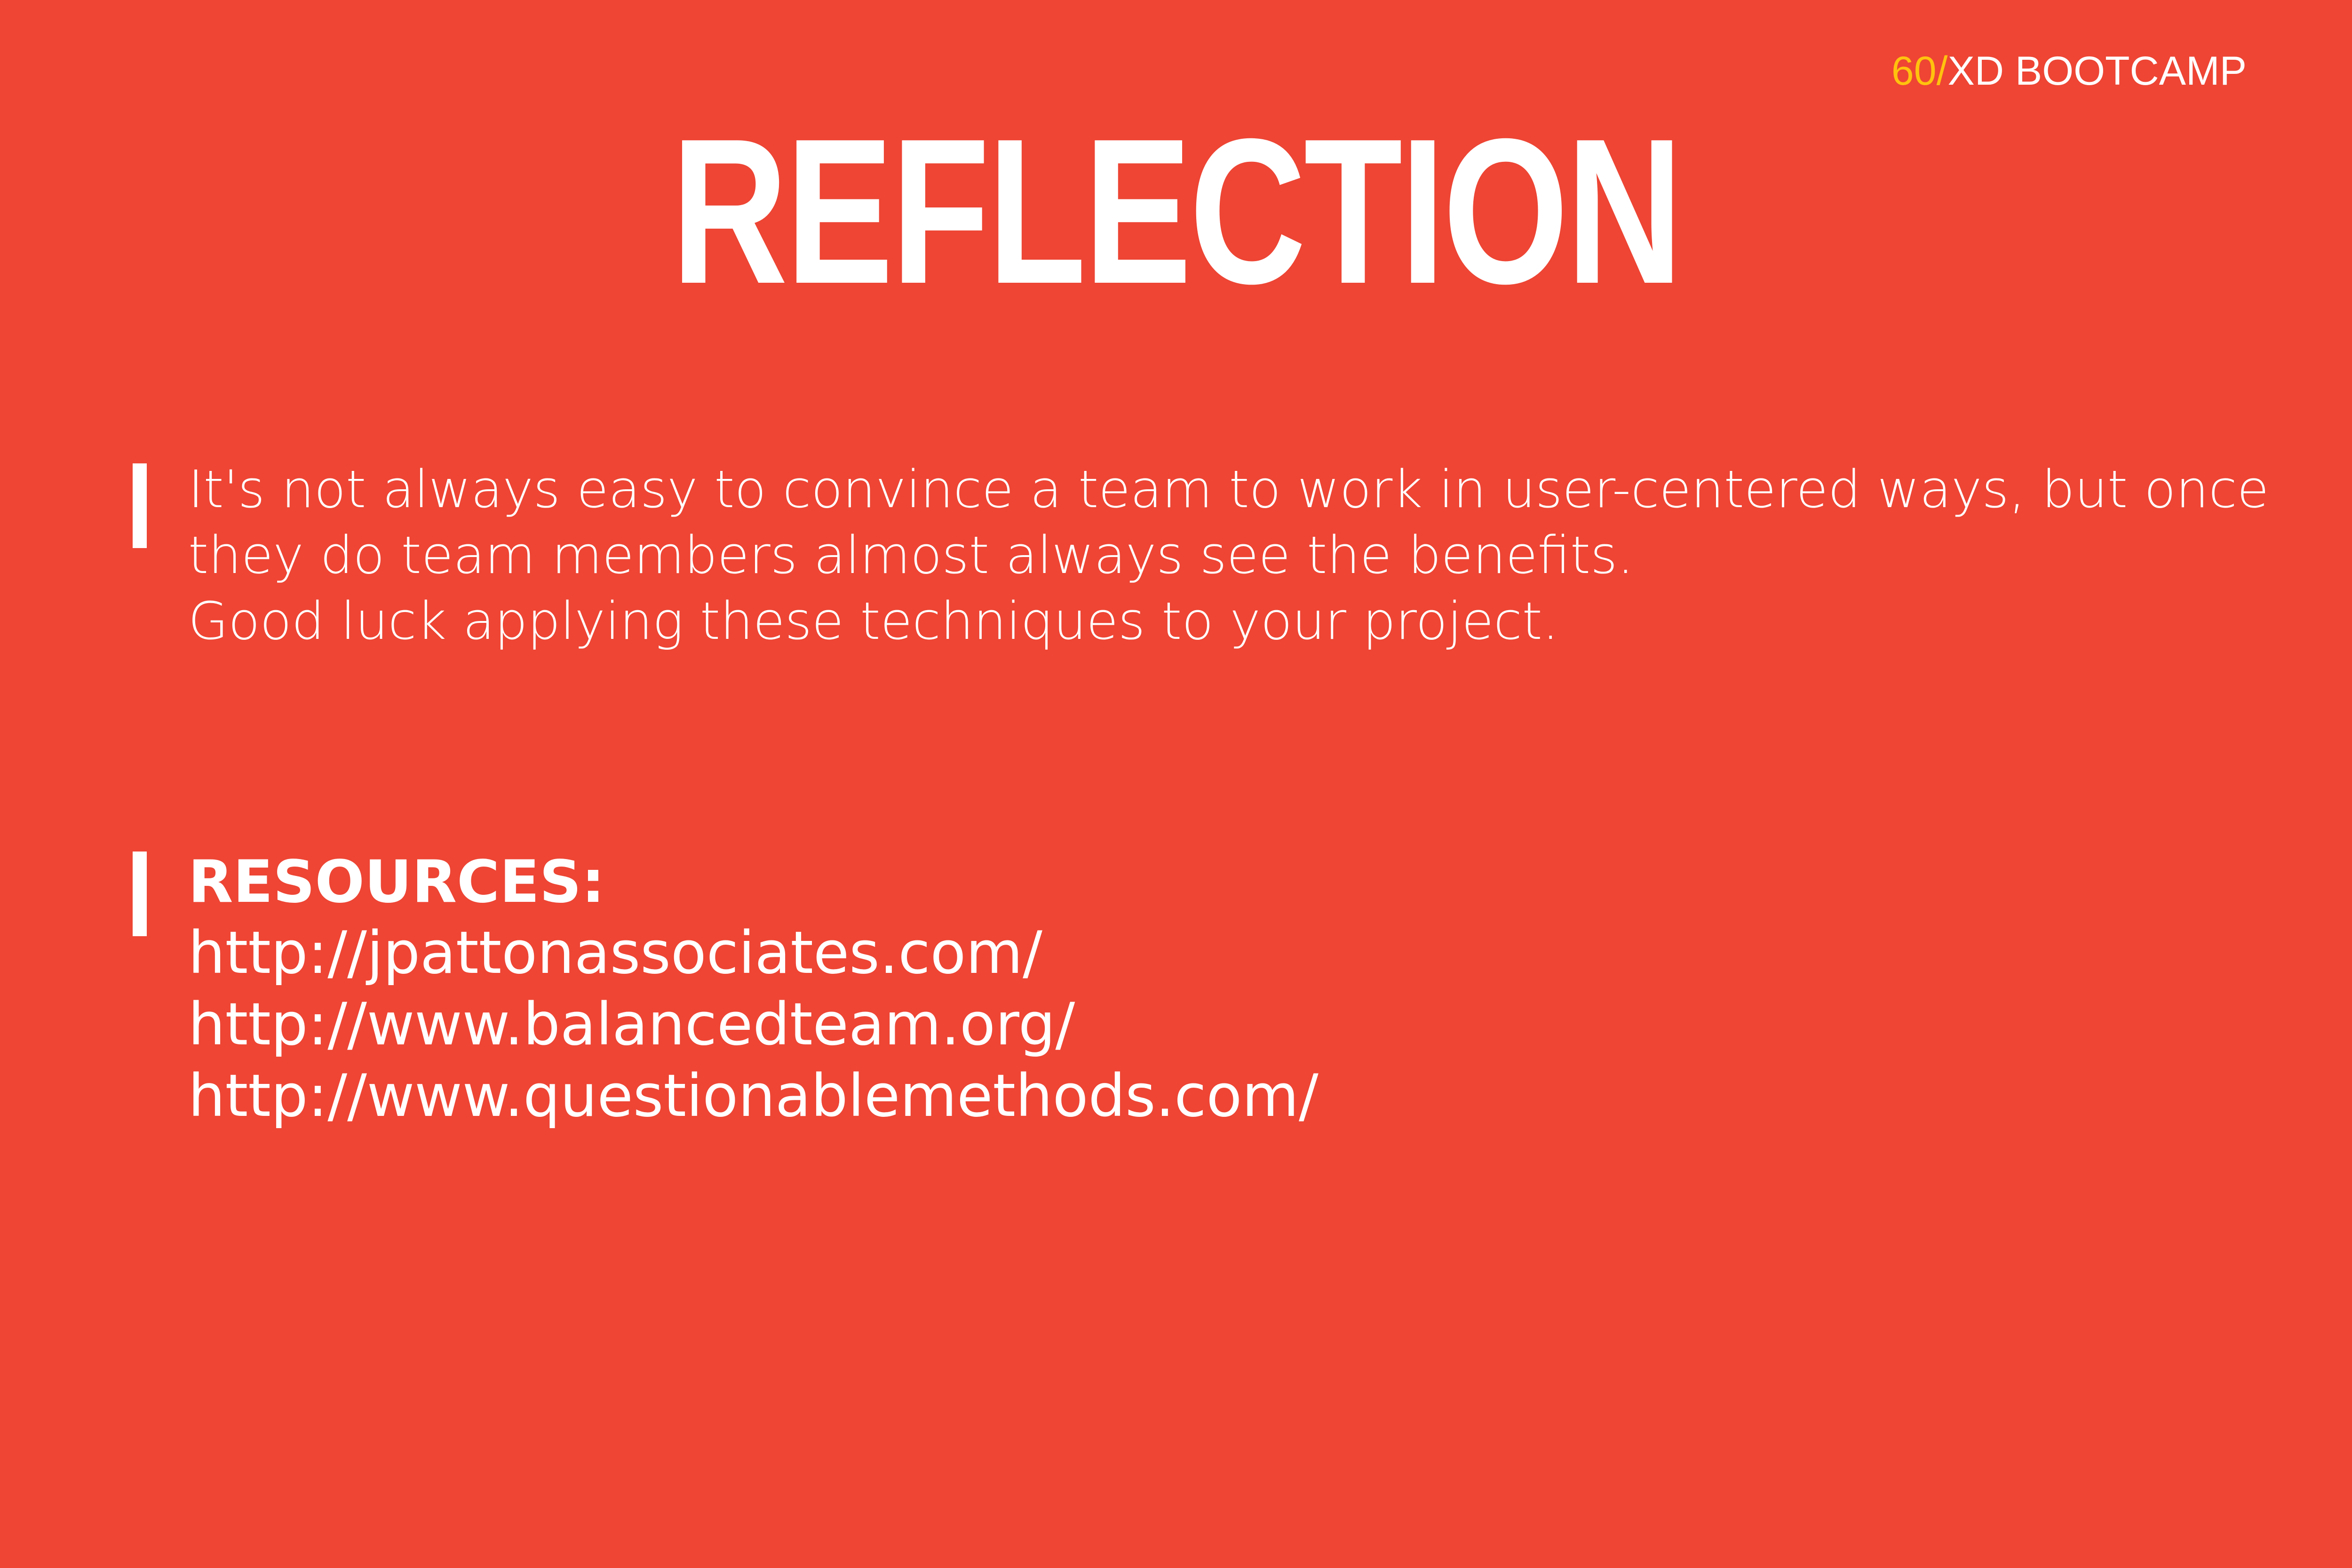 Image resolution: width=2352 pixels, height=1568 pixels. Describe the element at coordinates (2097, 71) in the screenshot. I see `brand-name: XD BOOTCAMP` at that location.